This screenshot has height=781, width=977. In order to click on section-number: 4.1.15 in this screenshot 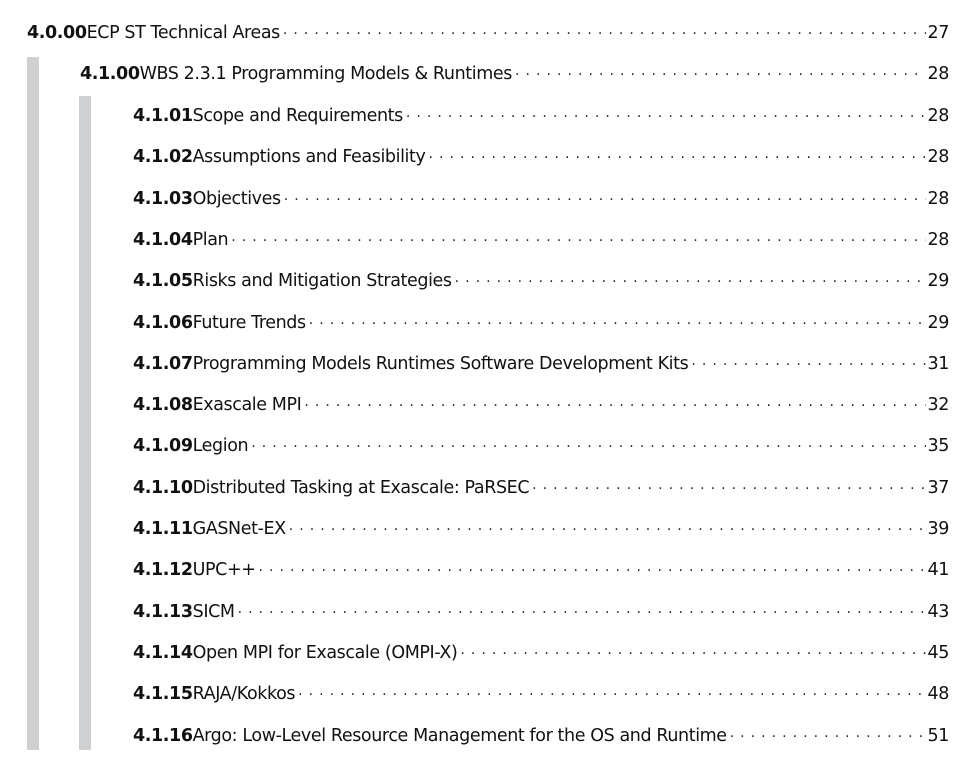, I will do `click(163, 694)`.